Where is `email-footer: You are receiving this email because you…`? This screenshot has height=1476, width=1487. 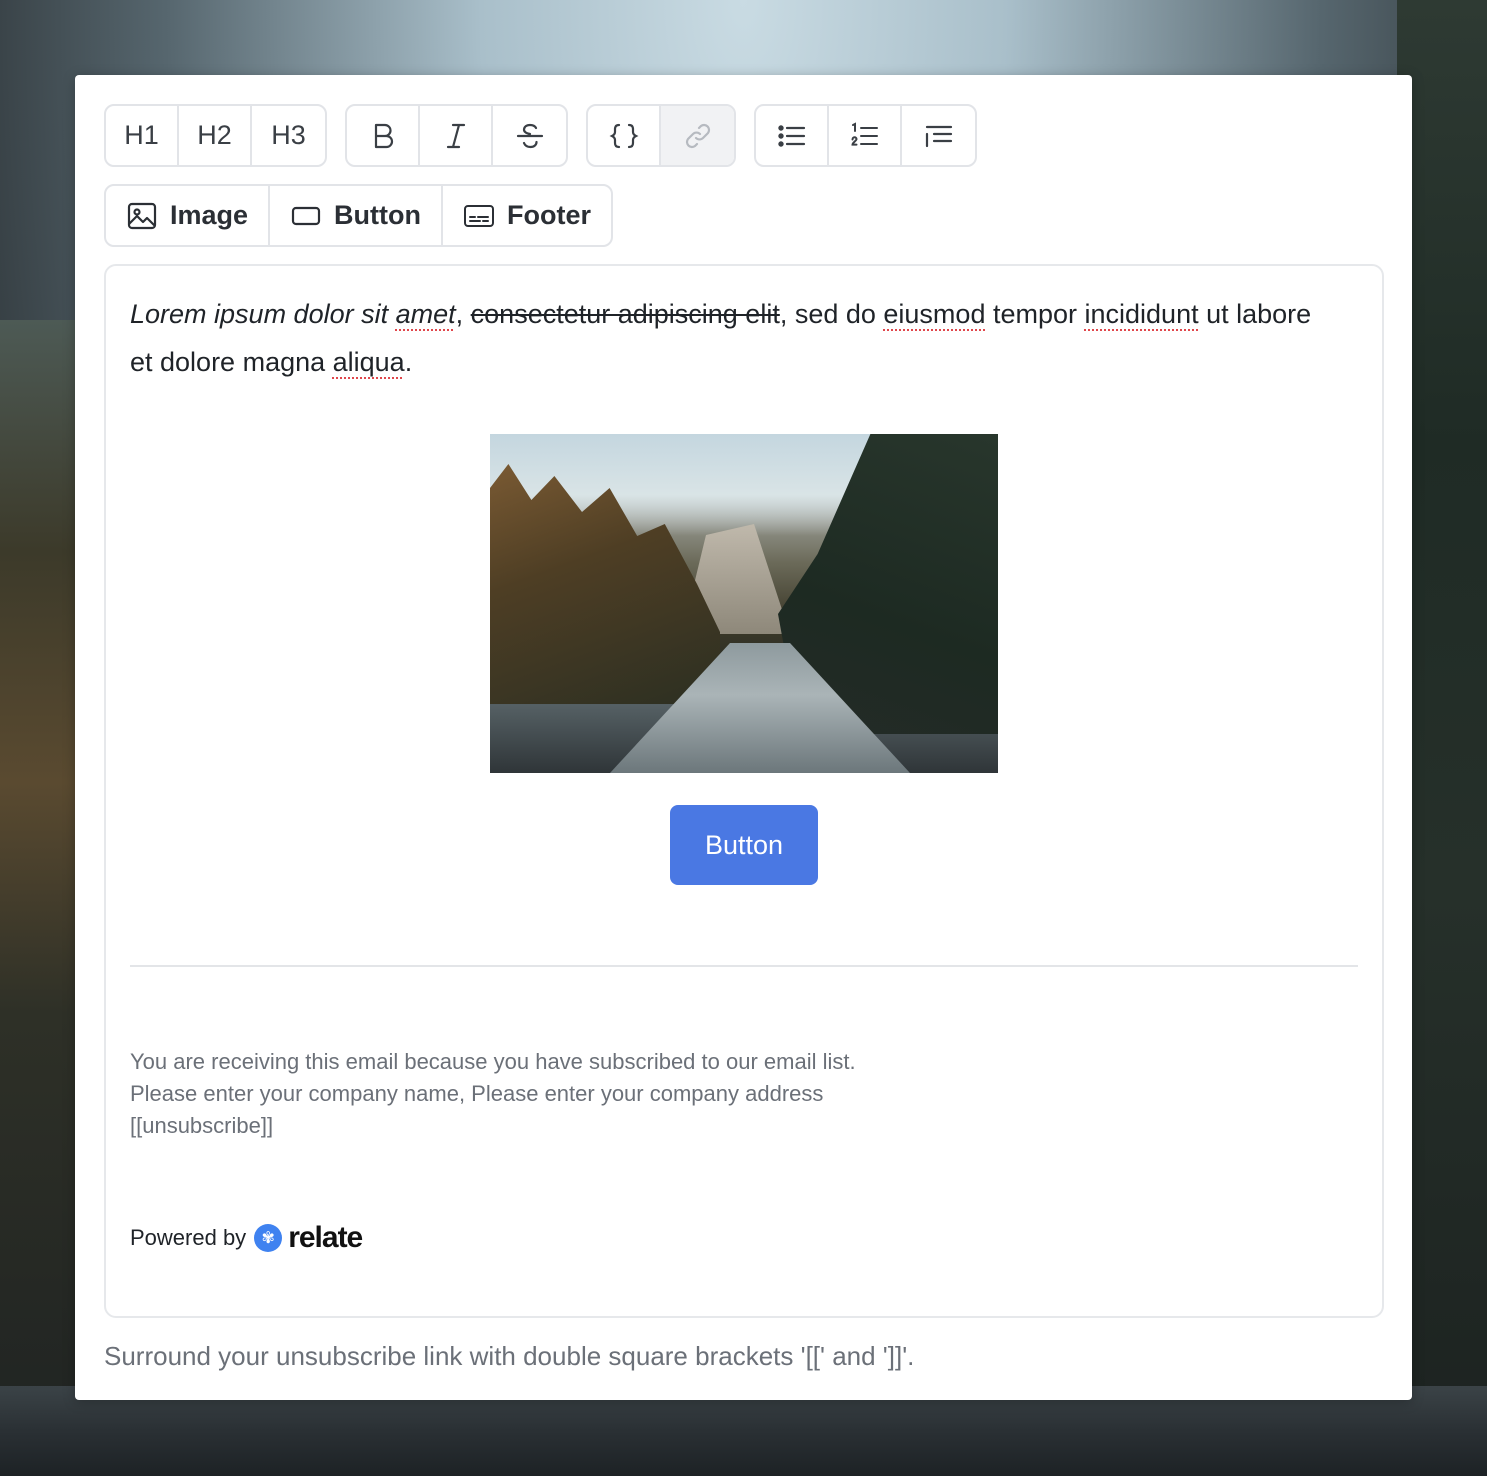
email-footer: You are receiving this email because you… is located at coordinates (580, 1094).